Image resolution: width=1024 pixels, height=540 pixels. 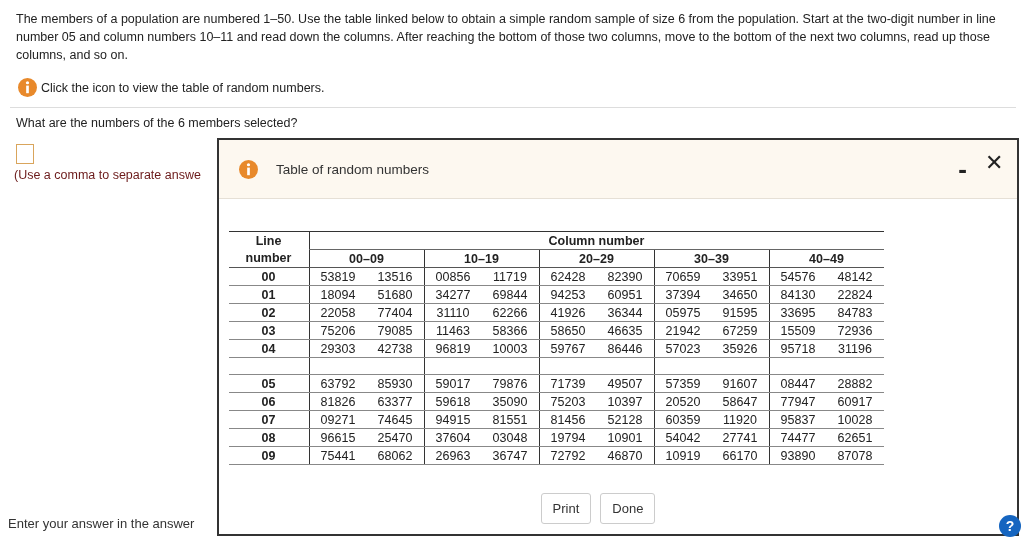 I want to click on column-header: Line, so click(x=268, y=240).